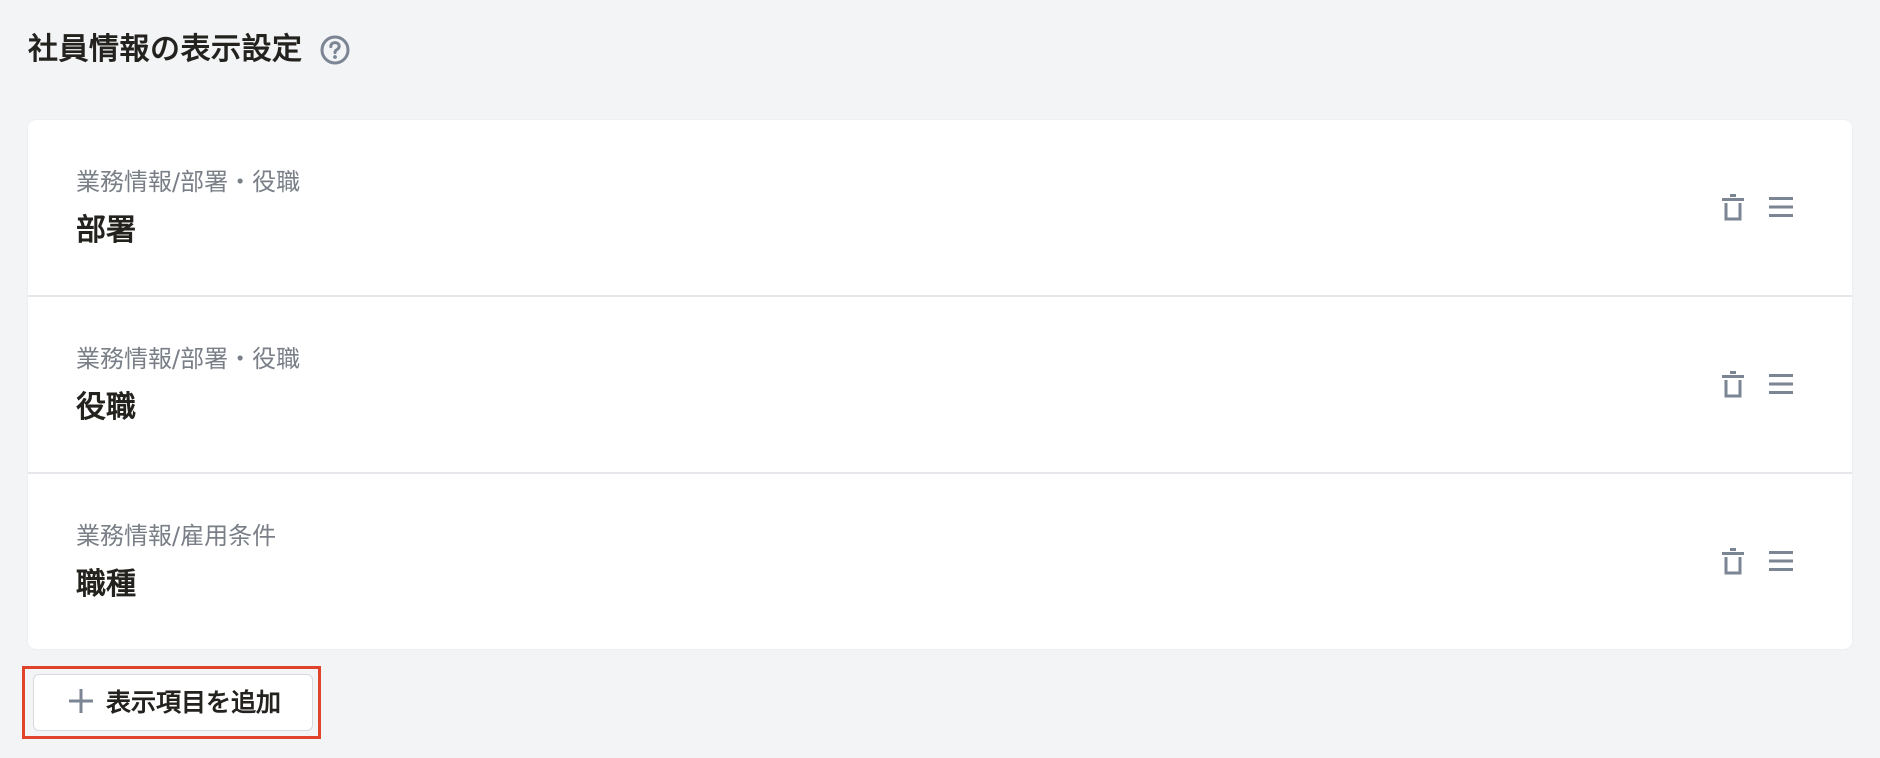  I want to click on page-header: 社員情報の表示設定, so click(189, 50).